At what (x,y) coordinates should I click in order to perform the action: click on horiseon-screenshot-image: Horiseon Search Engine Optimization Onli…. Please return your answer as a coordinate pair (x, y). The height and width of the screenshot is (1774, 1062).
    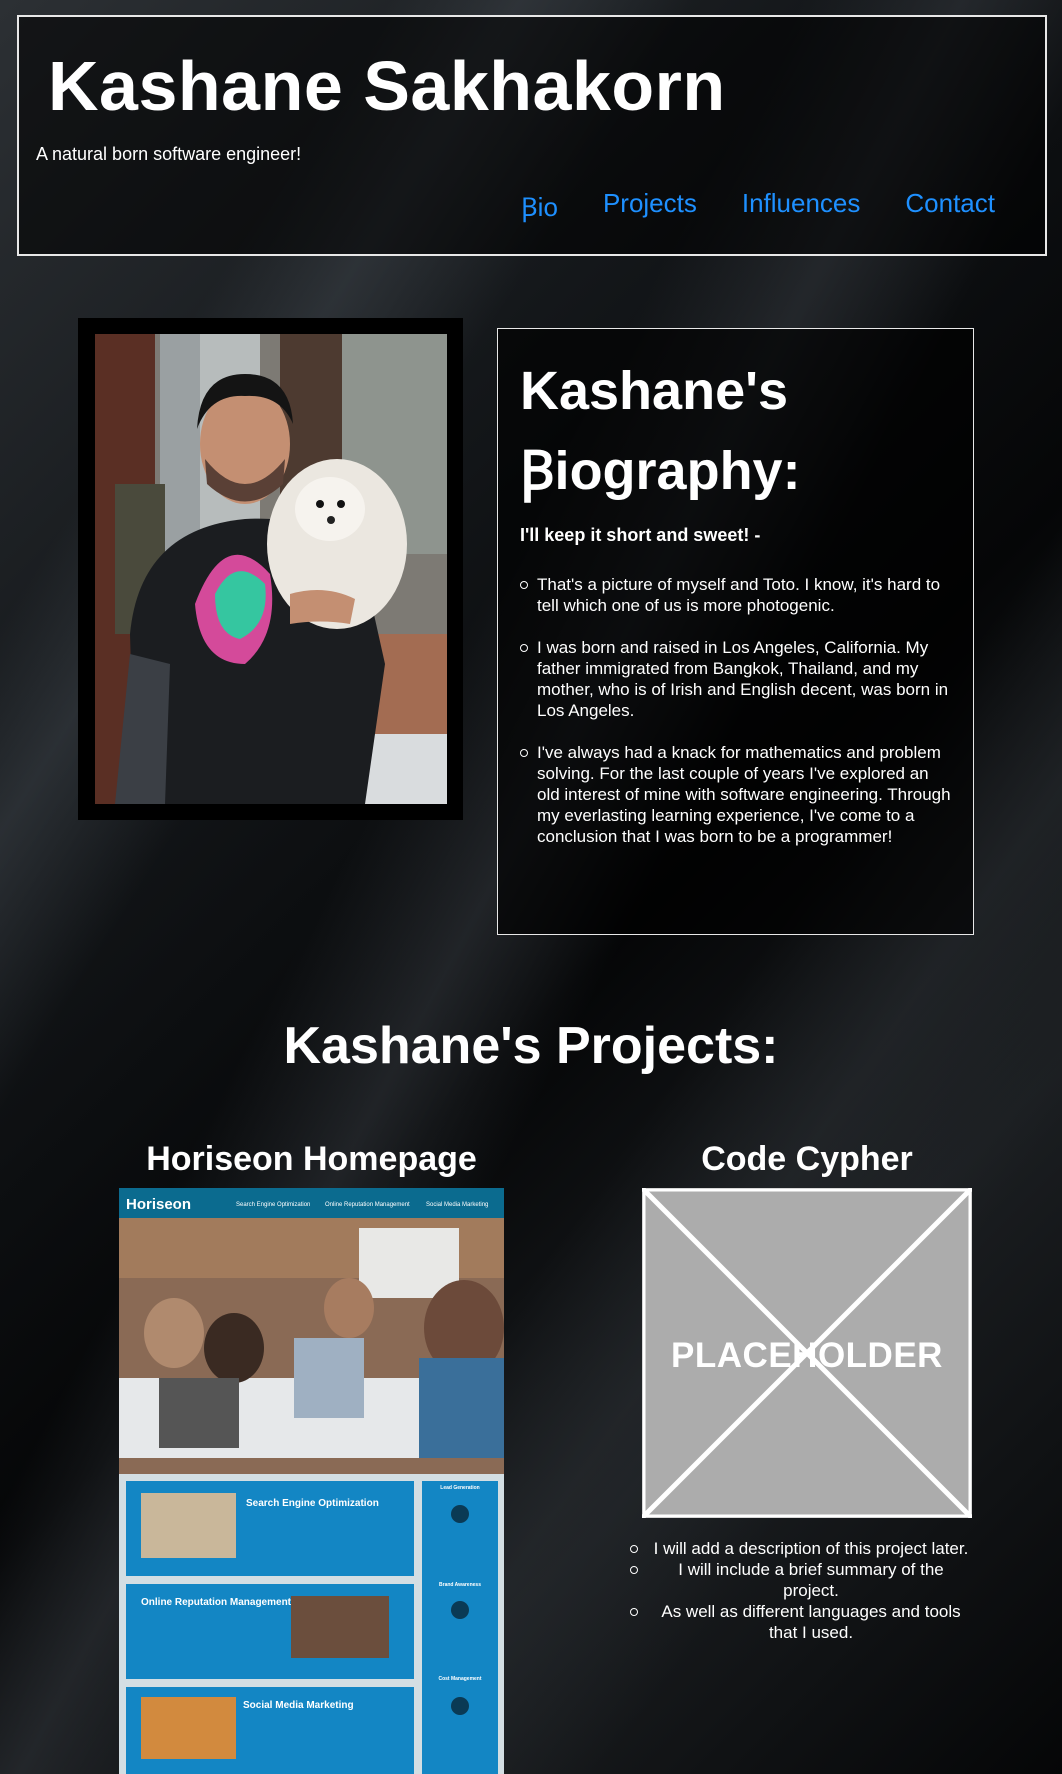
    Looking at the image, I should click on (311, 1481).